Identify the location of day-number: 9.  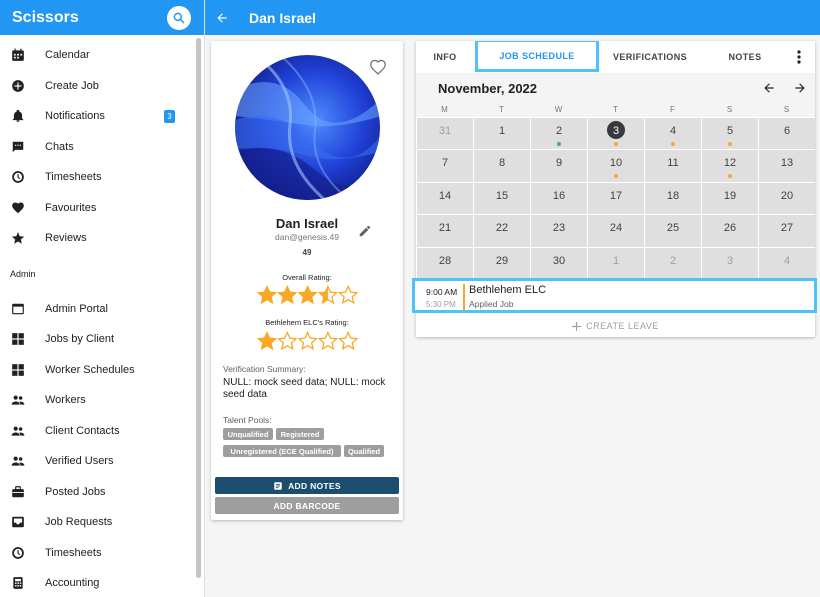
(559, 163).